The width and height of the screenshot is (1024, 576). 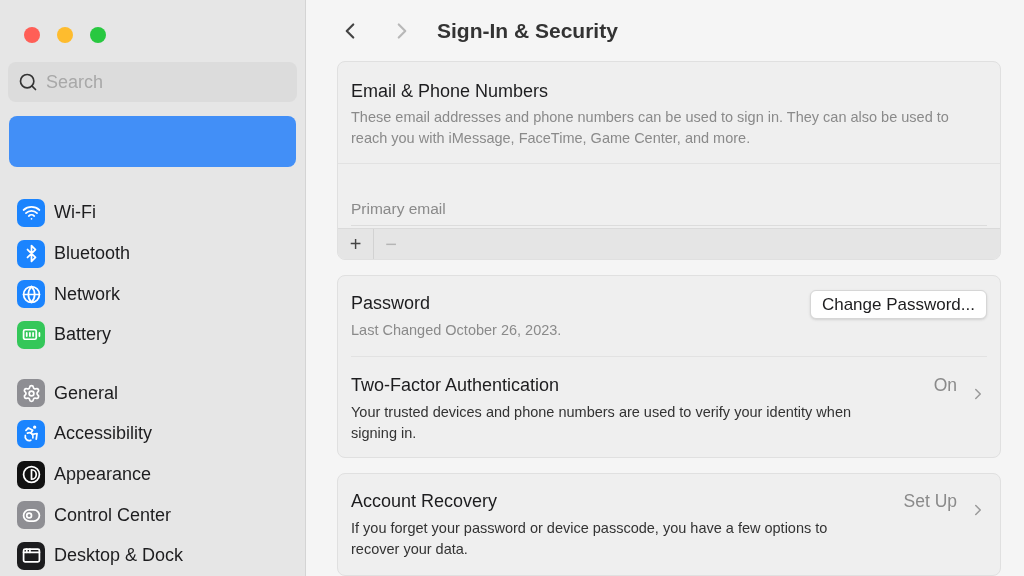 I want to click on close-button, so click(x=32, y=35).